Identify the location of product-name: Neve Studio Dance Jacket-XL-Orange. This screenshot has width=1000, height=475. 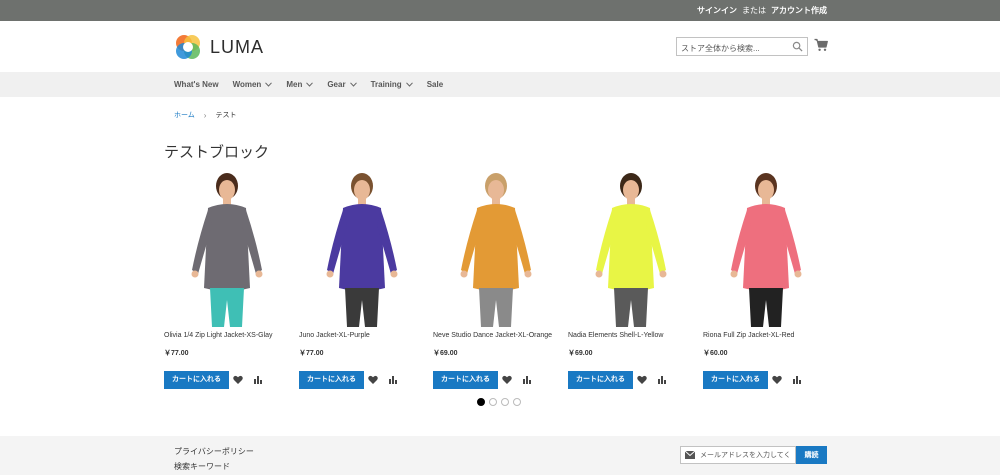
(492, 335).